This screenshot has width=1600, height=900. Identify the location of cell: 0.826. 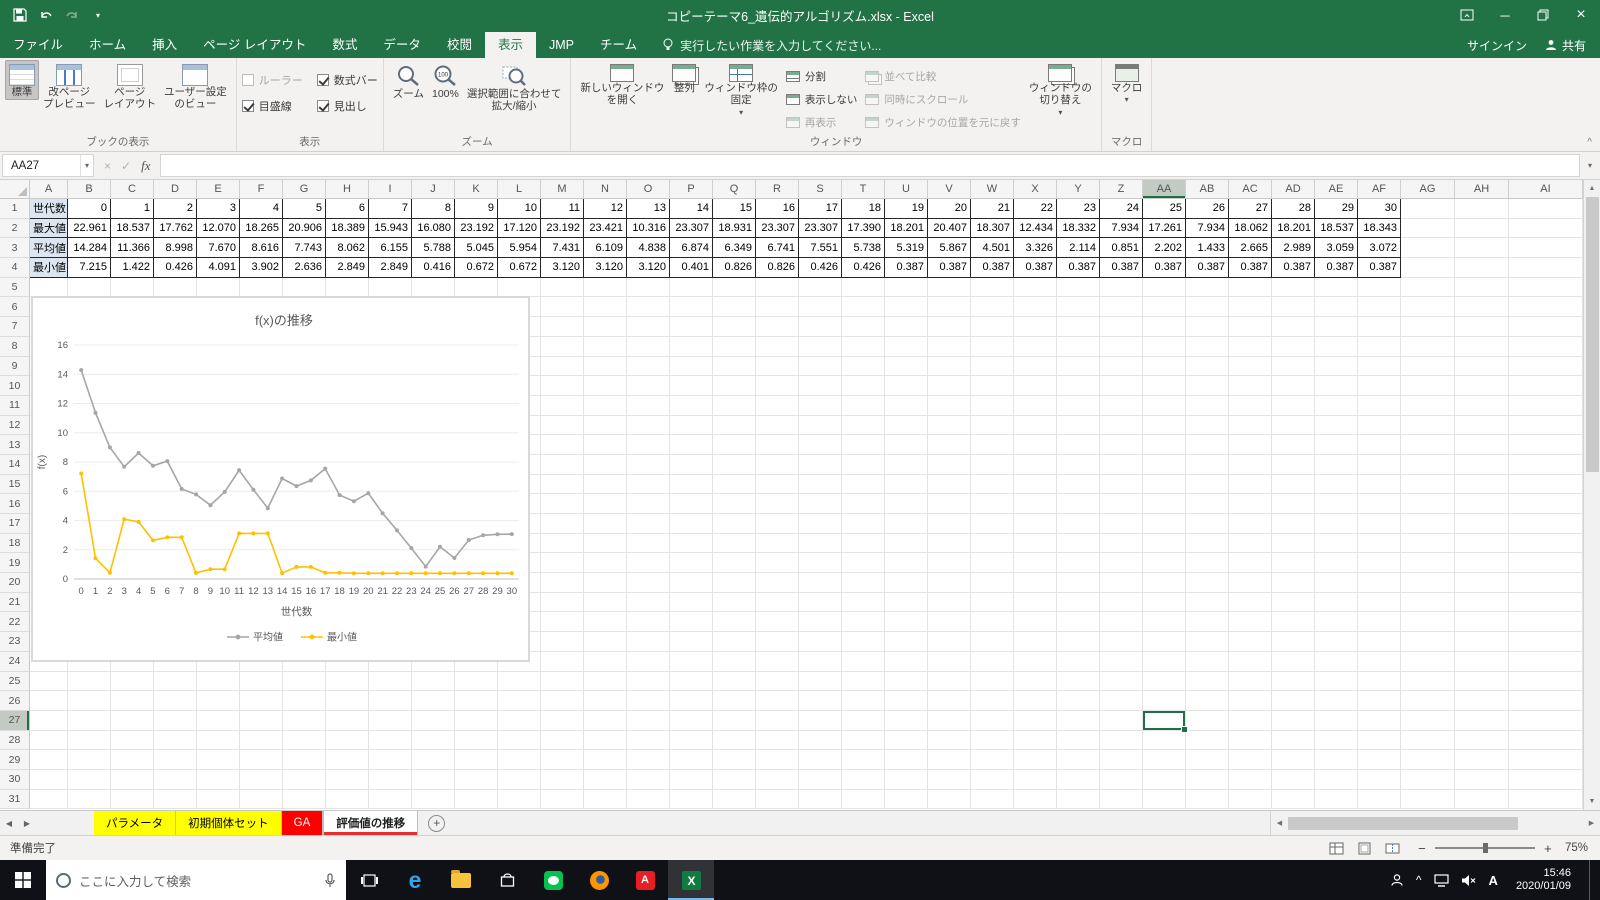
(777, 268).